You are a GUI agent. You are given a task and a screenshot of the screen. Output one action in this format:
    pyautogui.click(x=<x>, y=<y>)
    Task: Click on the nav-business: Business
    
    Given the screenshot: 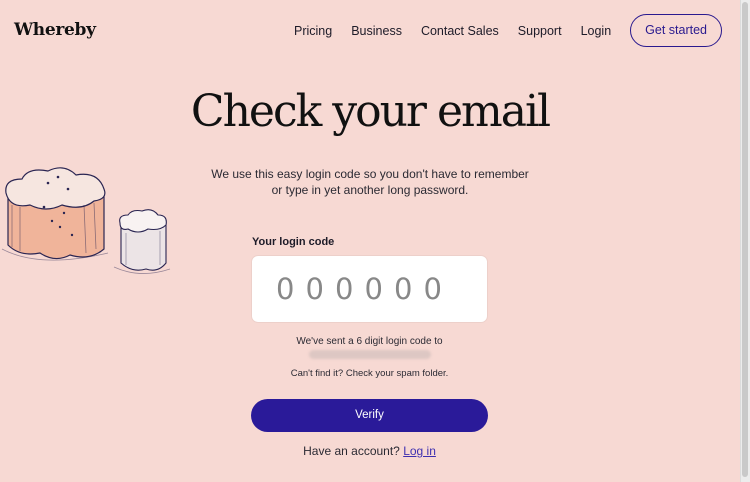 What is the action you would take?
    pyautogui.click(x=376, y=31)
    